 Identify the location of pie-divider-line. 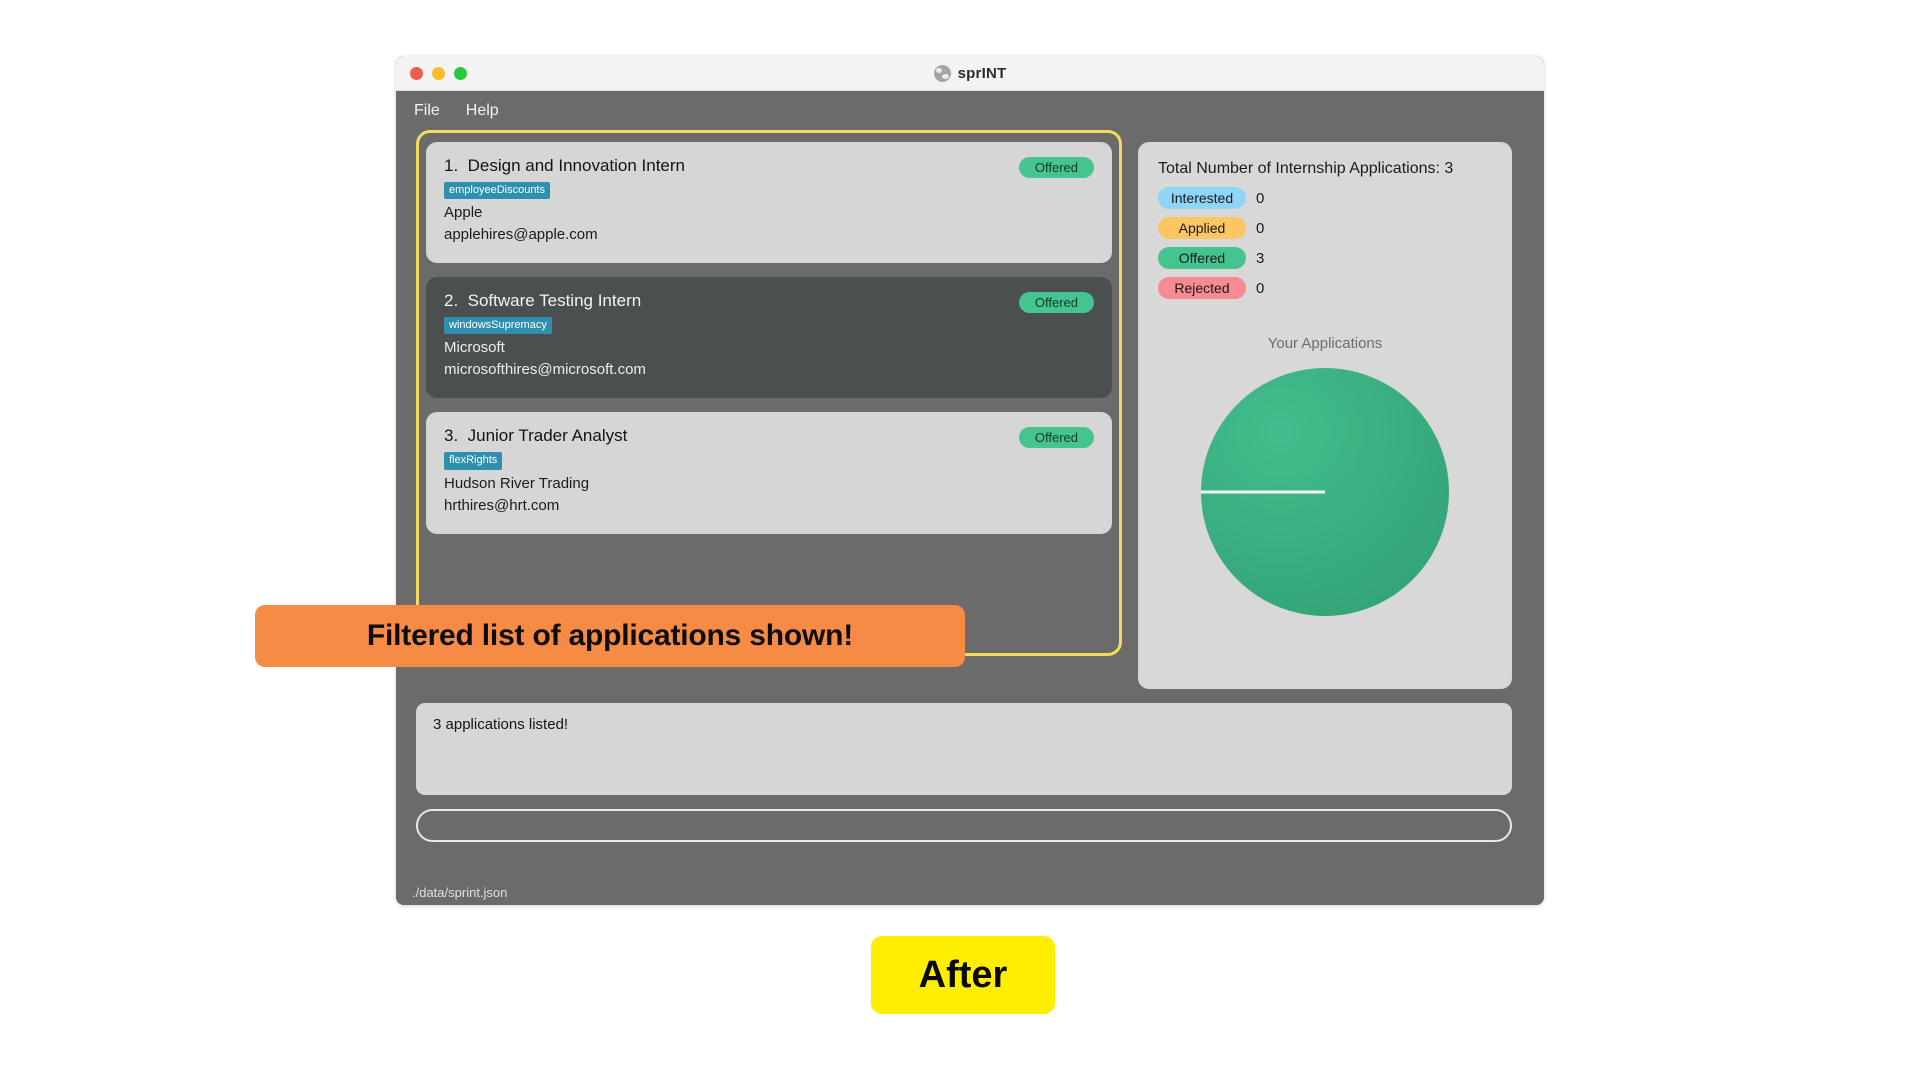
(1263, 492).